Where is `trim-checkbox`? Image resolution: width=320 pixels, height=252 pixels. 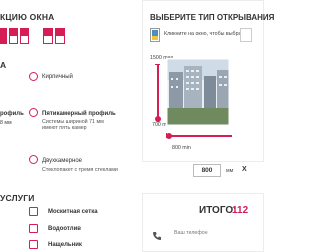 trim-checkbox is located at coordinates (33, 244).